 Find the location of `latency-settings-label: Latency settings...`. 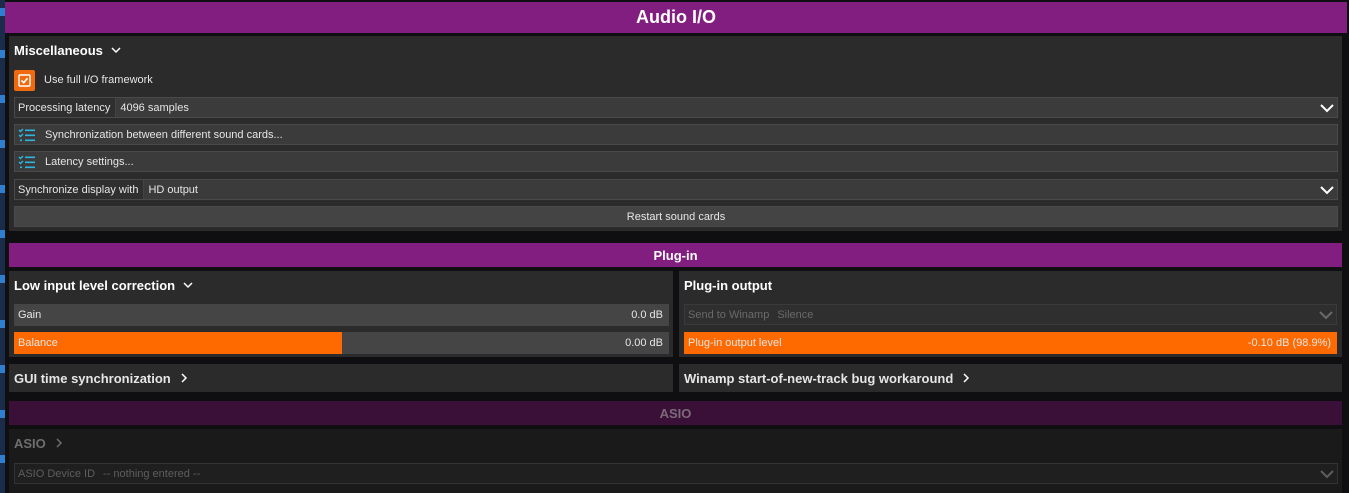

latency-settings-label: Latency settings... is located at coordinates (89, 161).